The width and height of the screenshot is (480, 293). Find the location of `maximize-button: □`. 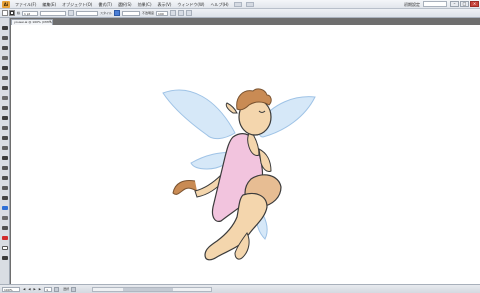

maximize-button: □ is located at coordinates (464, 4).